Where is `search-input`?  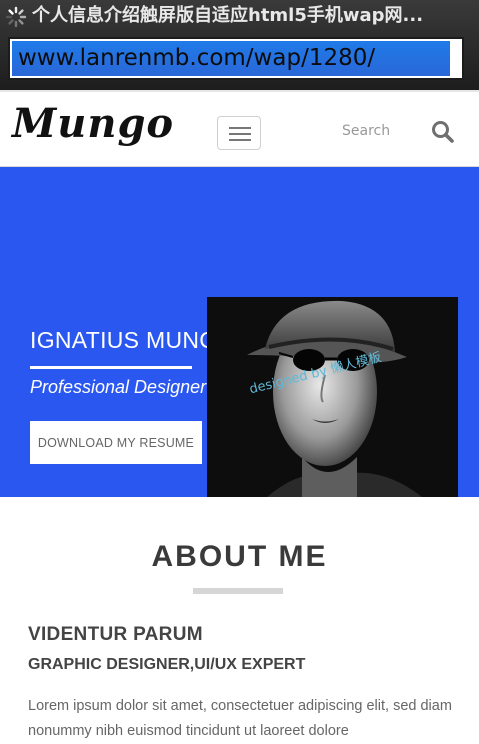 search-input is located at coordinates (385, 131).